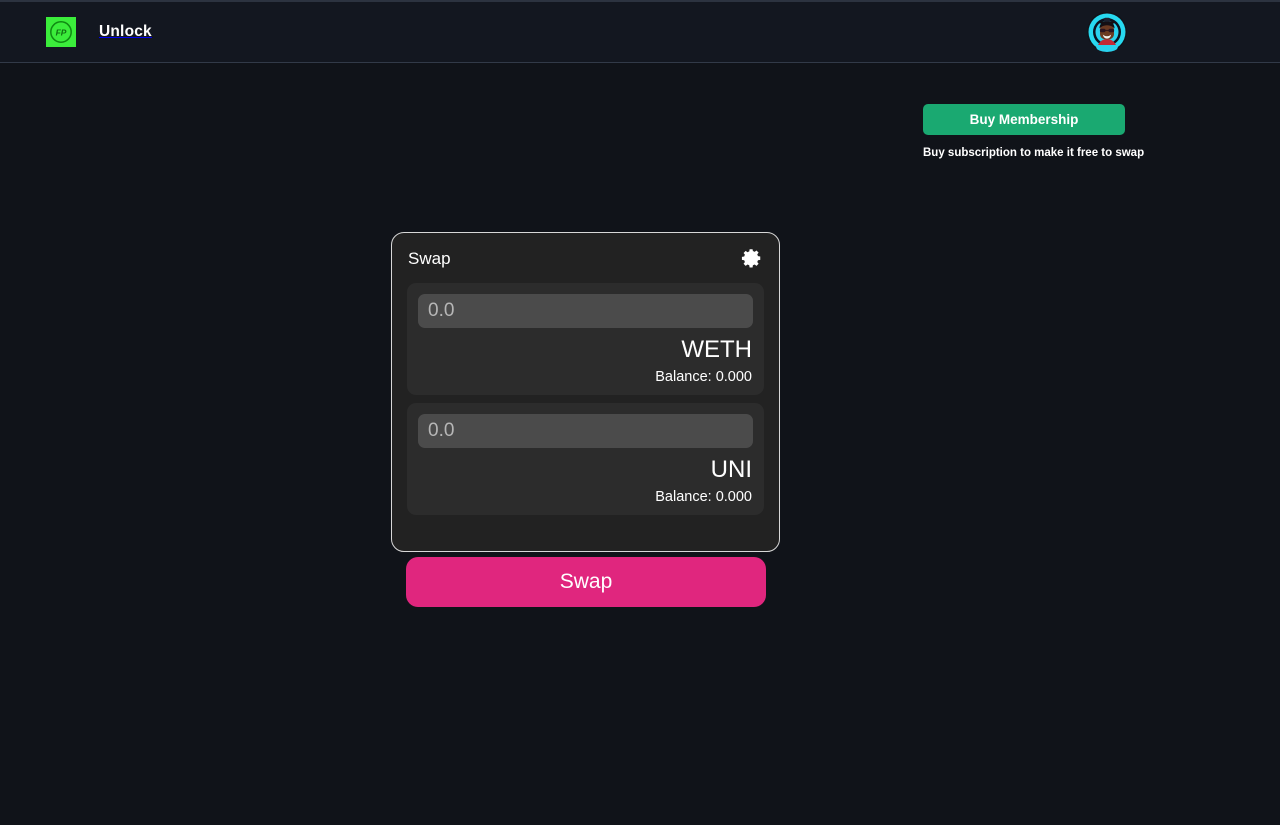  I want to click on fp-logo-icon: FP, so click(61, 32).